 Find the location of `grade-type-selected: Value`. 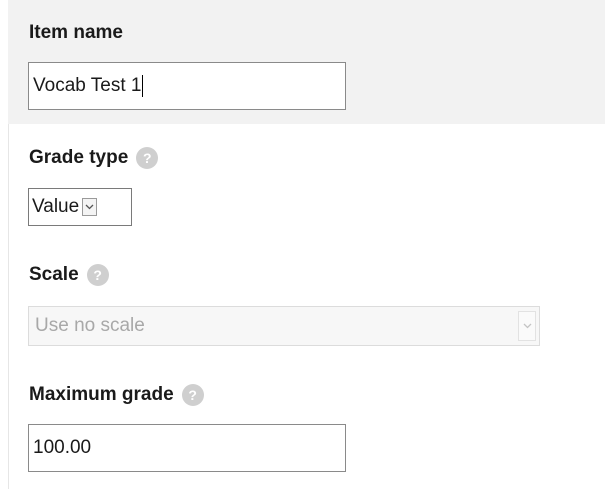

grade-type-selected: Value is located at coordinates (56, 206).